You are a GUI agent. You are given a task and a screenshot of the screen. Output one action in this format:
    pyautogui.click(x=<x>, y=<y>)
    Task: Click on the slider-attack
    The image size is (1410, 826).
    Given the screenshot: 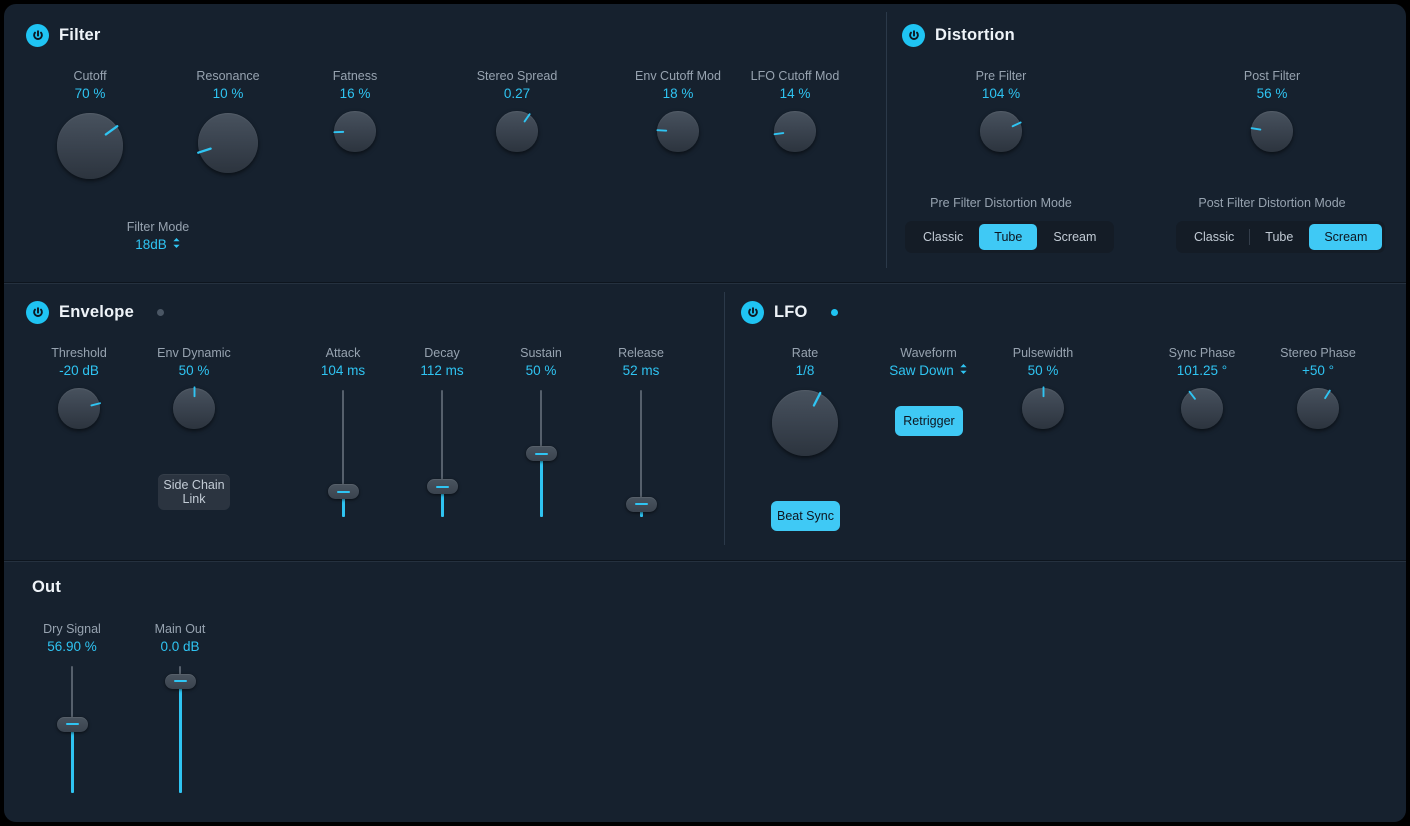 What is the action you would take?
    pyautogui.click(x=343, y=453)
    